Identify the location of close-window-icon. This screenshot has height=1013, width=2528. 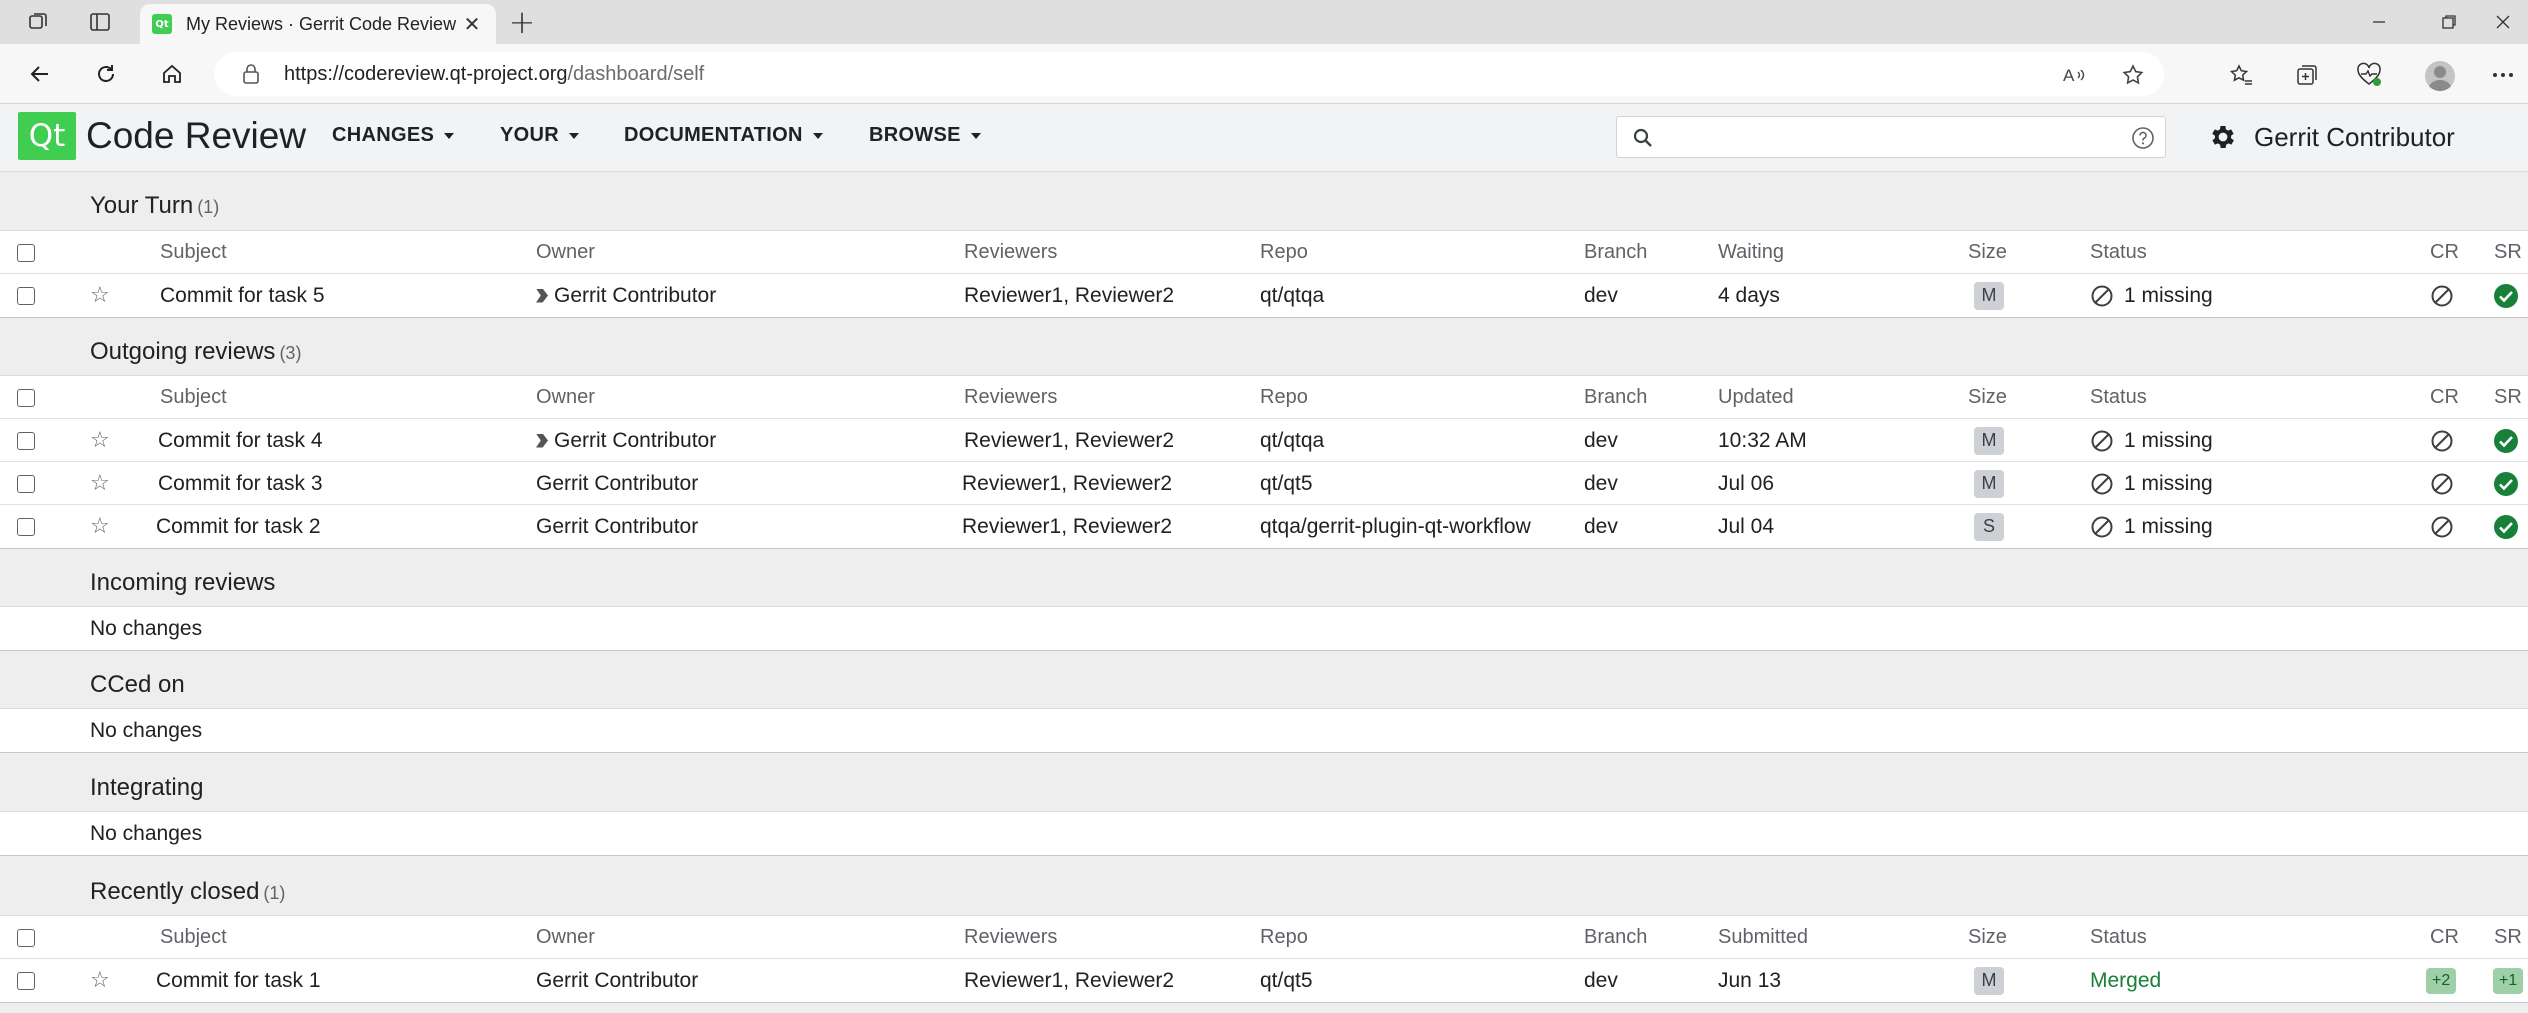
(2498, 22).